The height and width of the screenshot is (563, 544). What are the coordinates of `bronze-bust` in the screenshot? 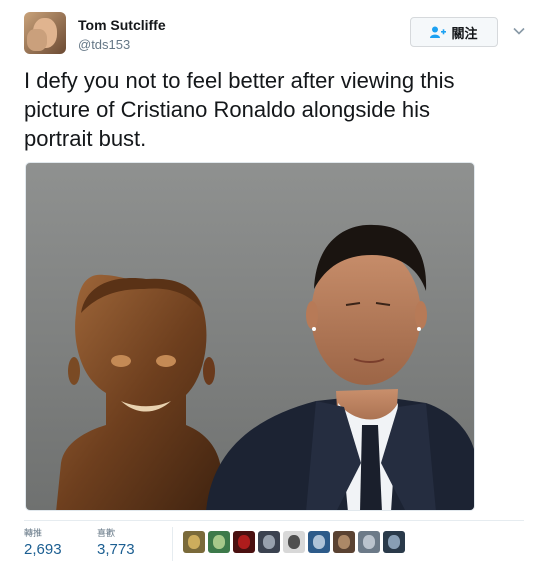 It's located at (141, 392).